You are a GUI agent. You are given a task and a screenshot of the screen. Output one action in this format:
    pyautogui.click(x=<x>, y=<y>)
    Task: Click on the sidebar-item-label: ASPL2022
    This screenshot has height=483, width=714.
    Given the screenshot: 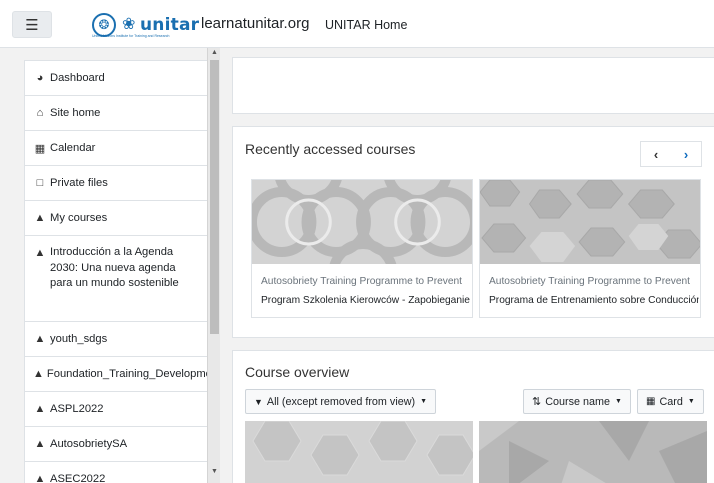 What is the action you would take?
    pyautogui.click(x=77, y=409)
    